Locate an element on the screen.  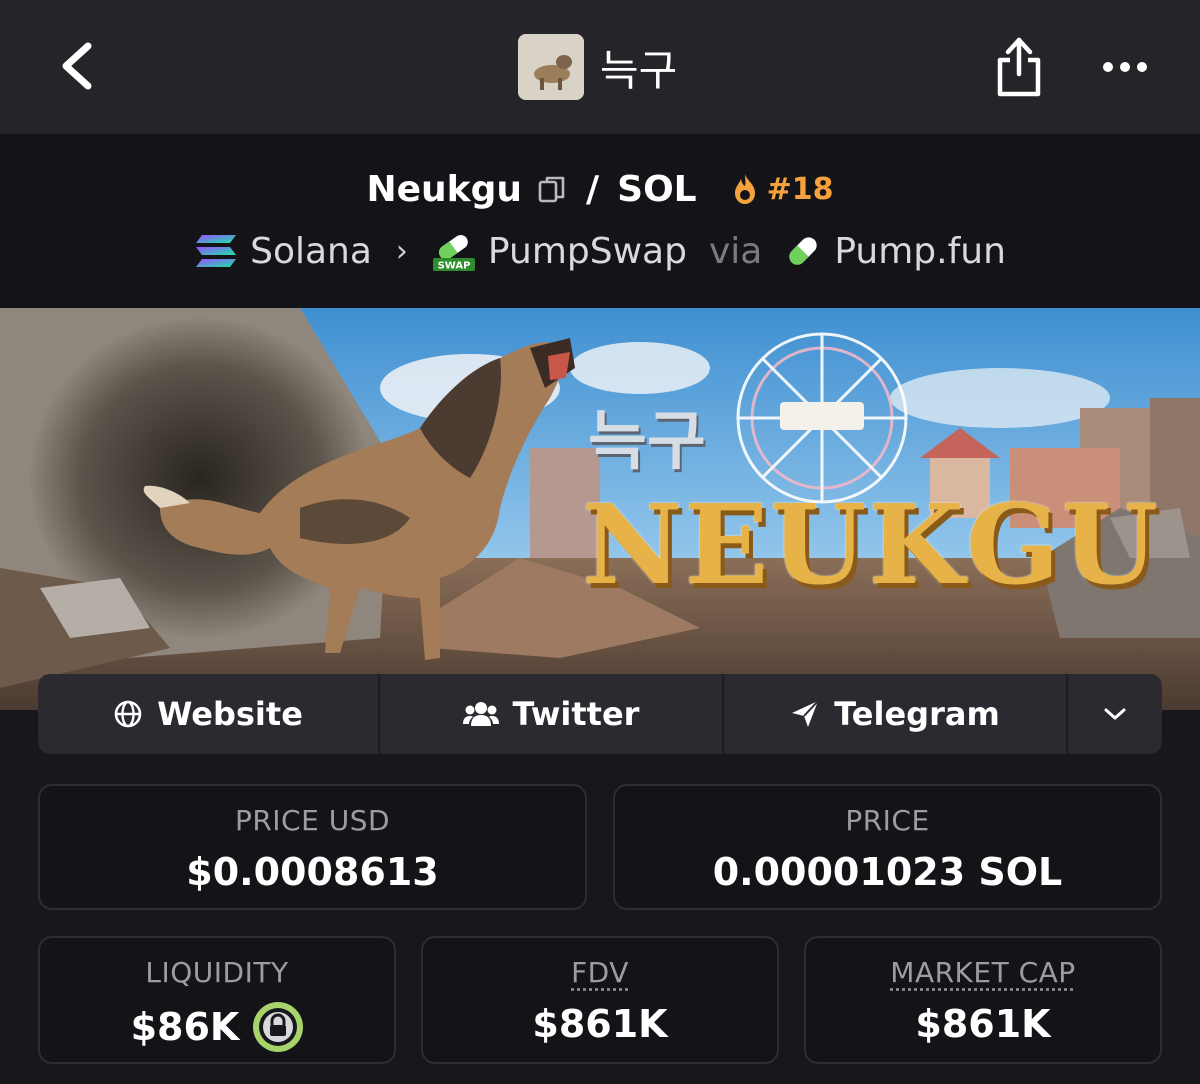
rank-label: #18 is located at coordinates (800, 189).